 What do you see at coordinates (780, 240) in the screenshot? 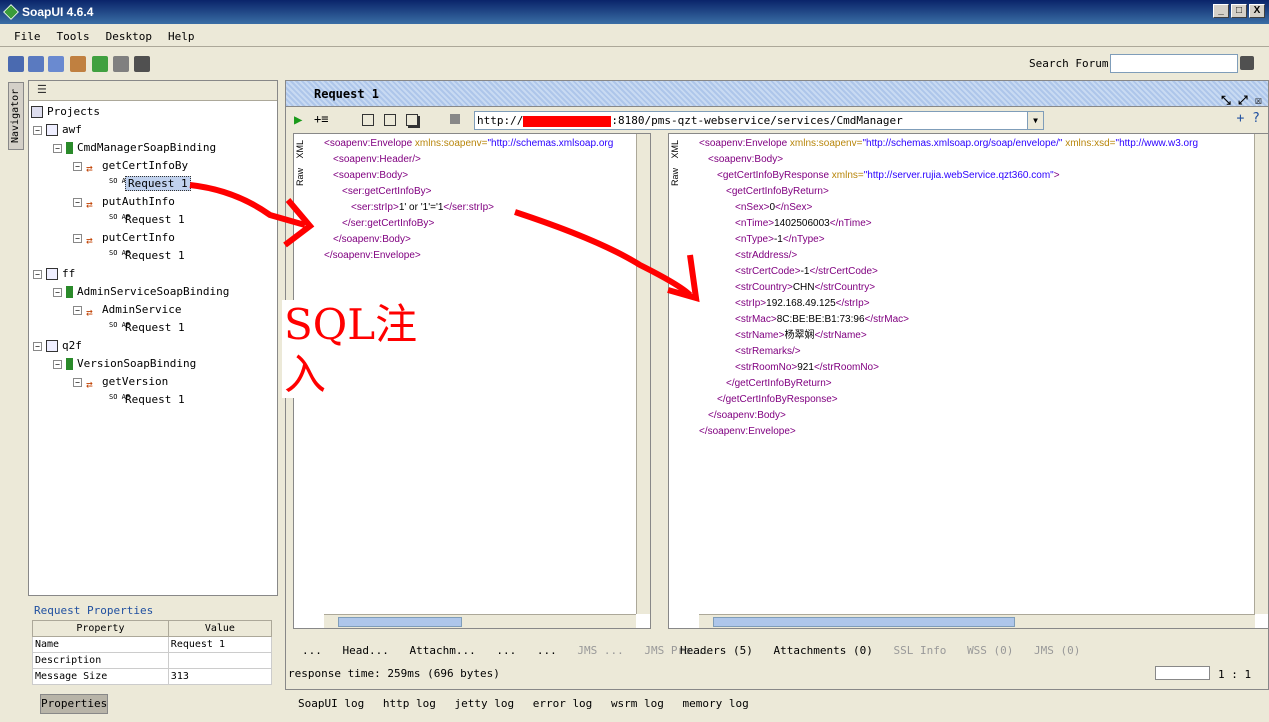
I see `xml-line: <nType>-1</nType>` at bounding box center [780, 240].